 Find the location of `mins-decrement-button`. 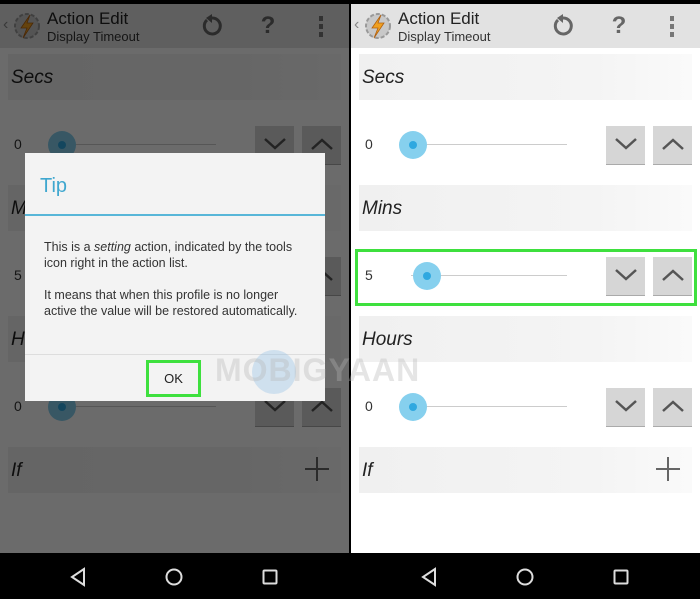

mins-decrement-button is located at coordinates (625, 276).